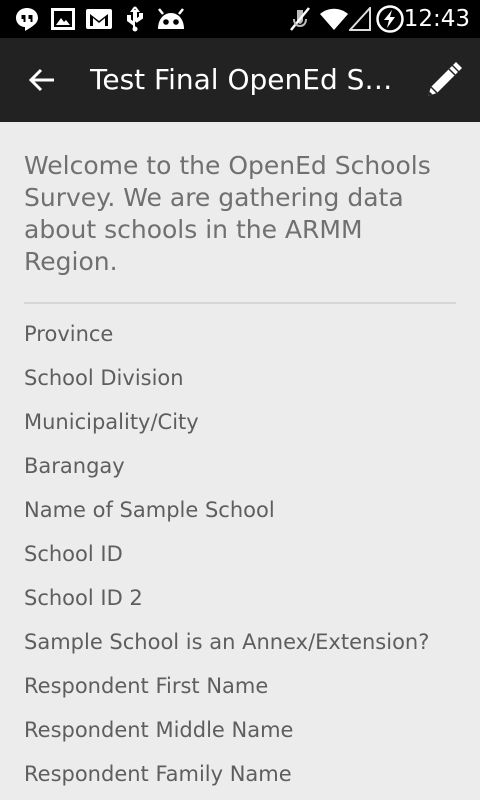 Image resolution: width=480 pixels, height=800 pixels. Describe the element at coordinates (249, 422) in the screenshot. I see `field-item-municipality: Municipality/City` at that location.